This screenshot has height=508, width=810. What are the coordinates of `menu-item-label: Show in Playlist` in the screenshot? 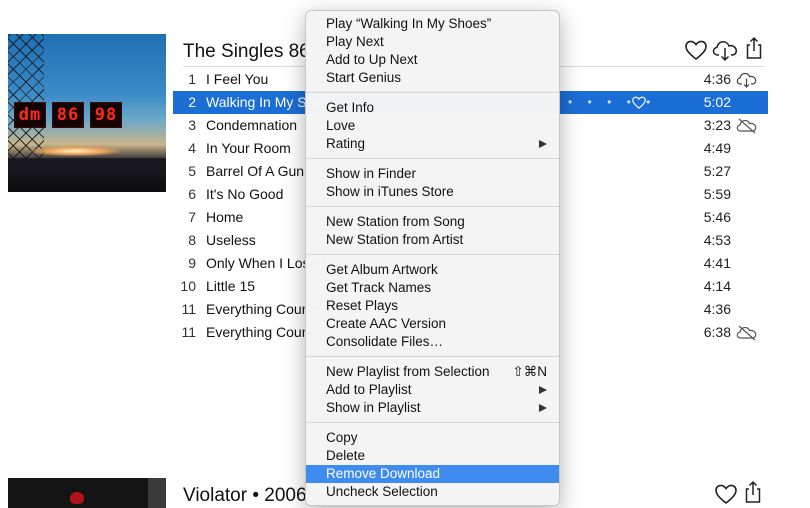 It's located at (373, 407).